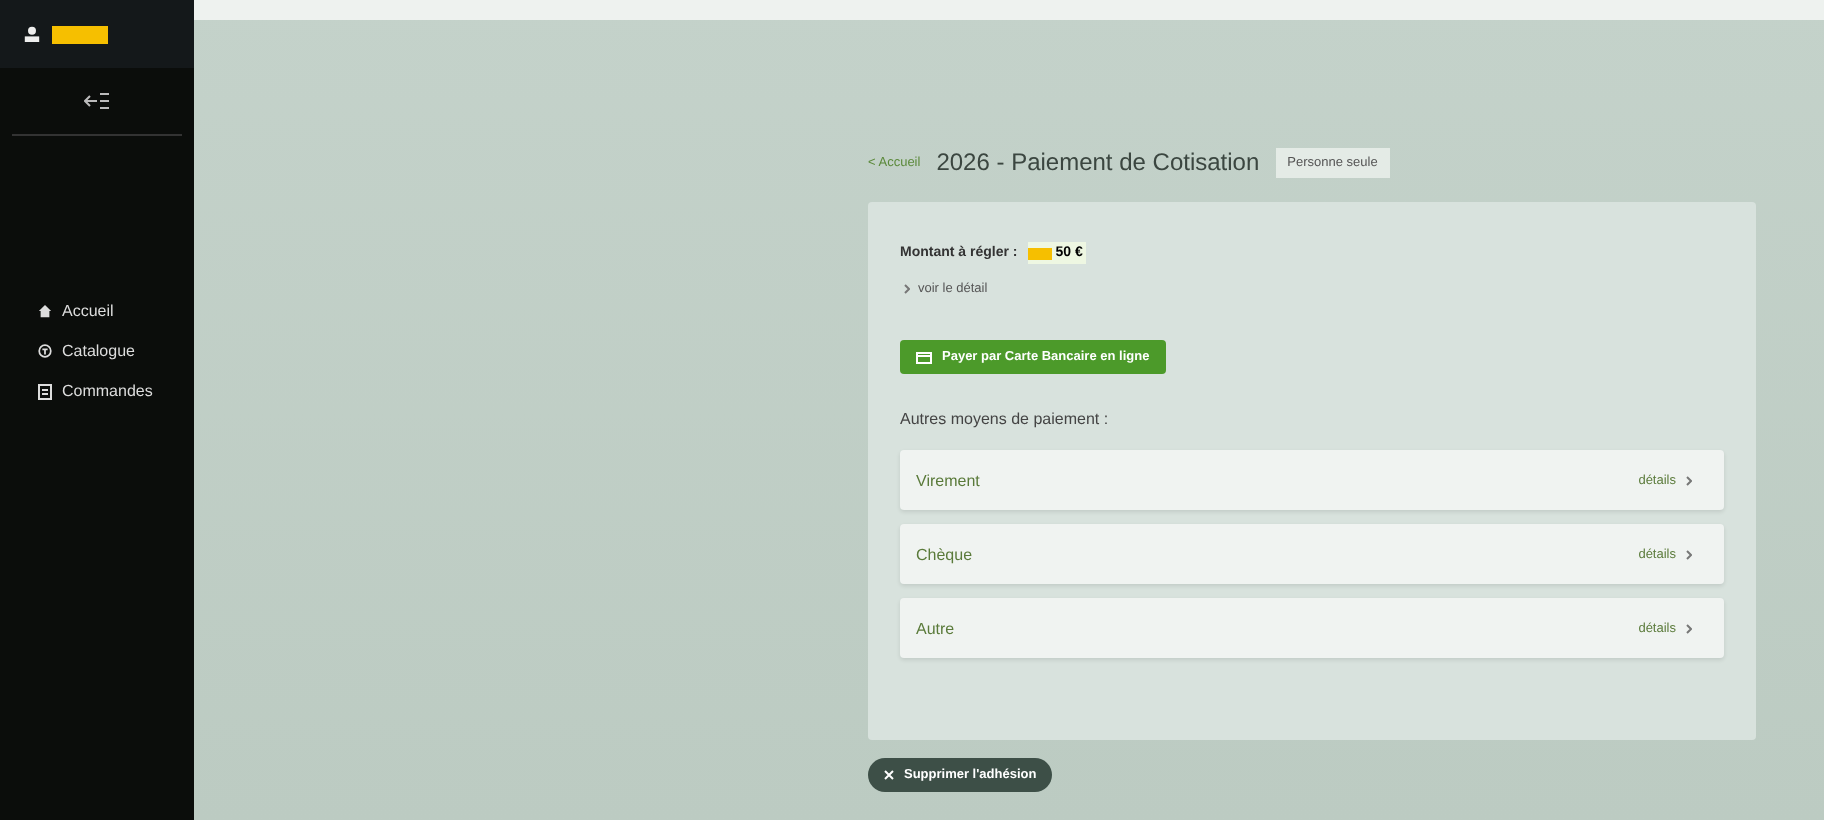 The width and height of the screenshot is (1824, 820). Describe the element at coordinates (1098, 162) in the screenshot. I see `page-title: 2026 - Paiement de Cotisation` at that location.